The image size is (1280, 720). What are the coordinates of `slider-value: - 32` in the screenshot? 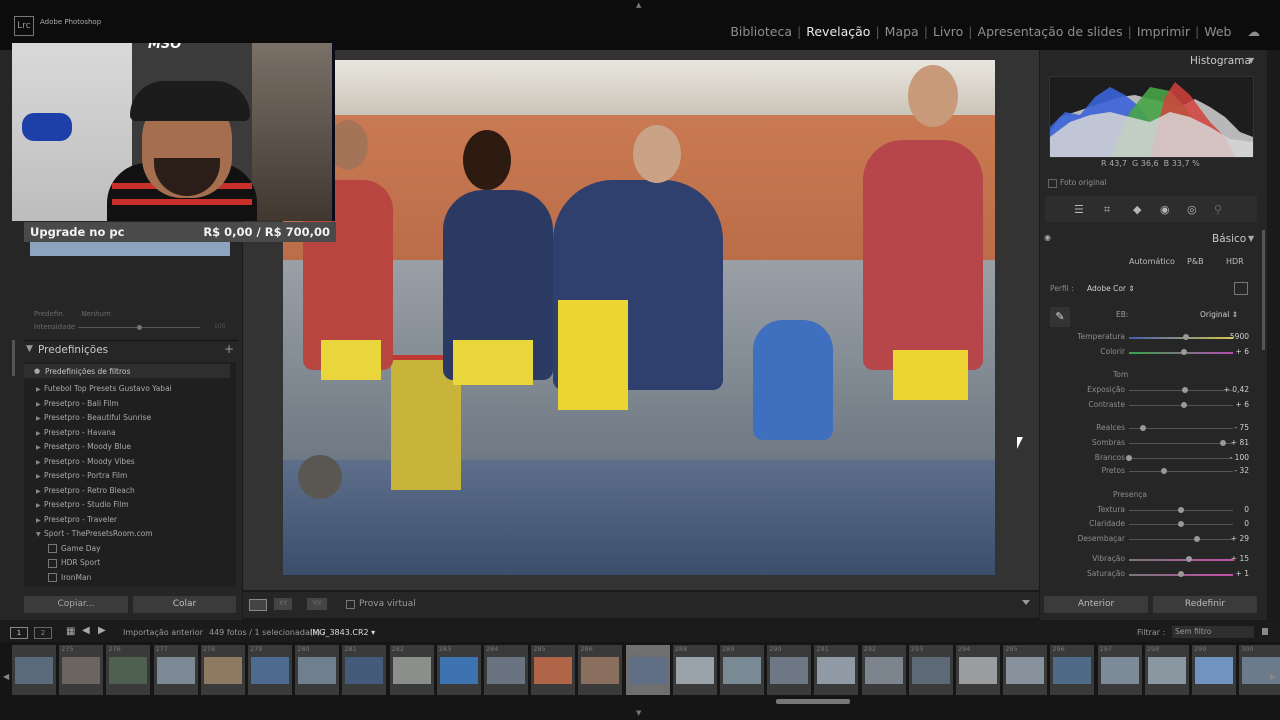 It's located at (1241, 470).